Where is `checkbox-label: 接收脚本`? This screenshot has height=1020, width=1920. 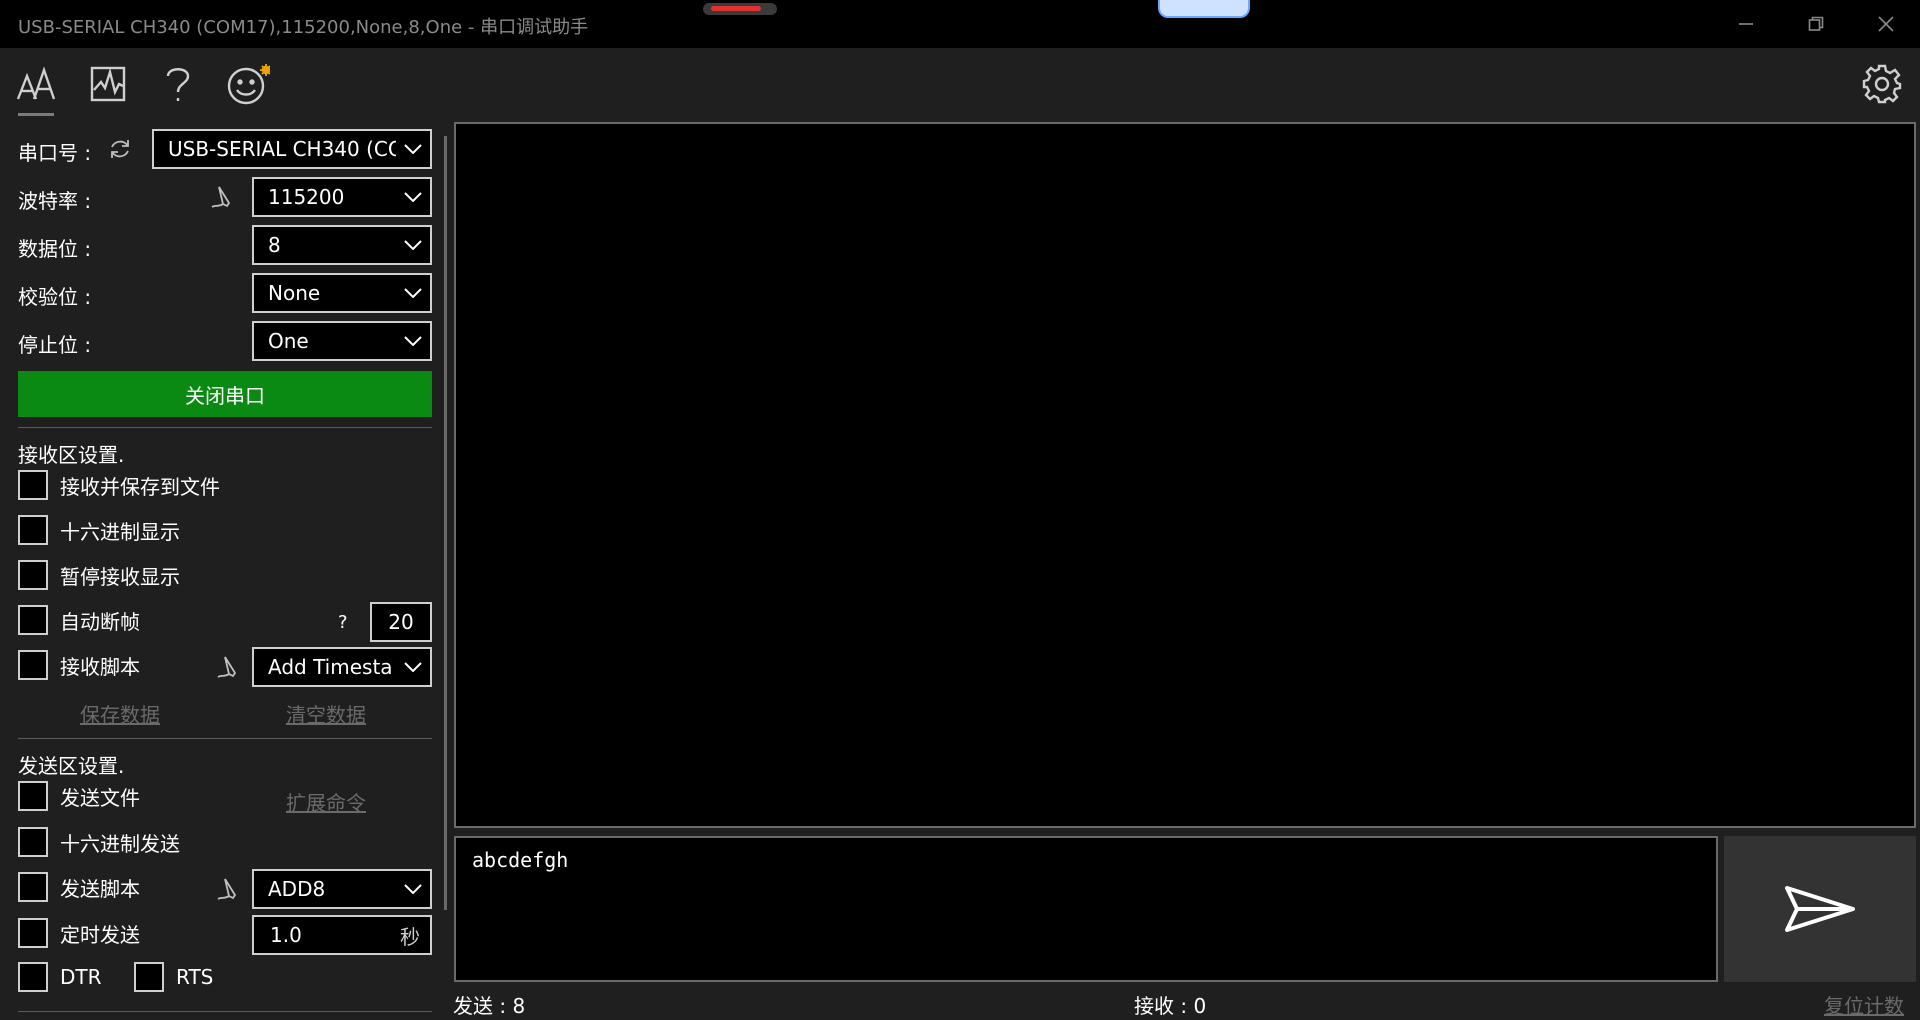 checkbox-label: 接收脚本 is located at coordinates (100, 666).